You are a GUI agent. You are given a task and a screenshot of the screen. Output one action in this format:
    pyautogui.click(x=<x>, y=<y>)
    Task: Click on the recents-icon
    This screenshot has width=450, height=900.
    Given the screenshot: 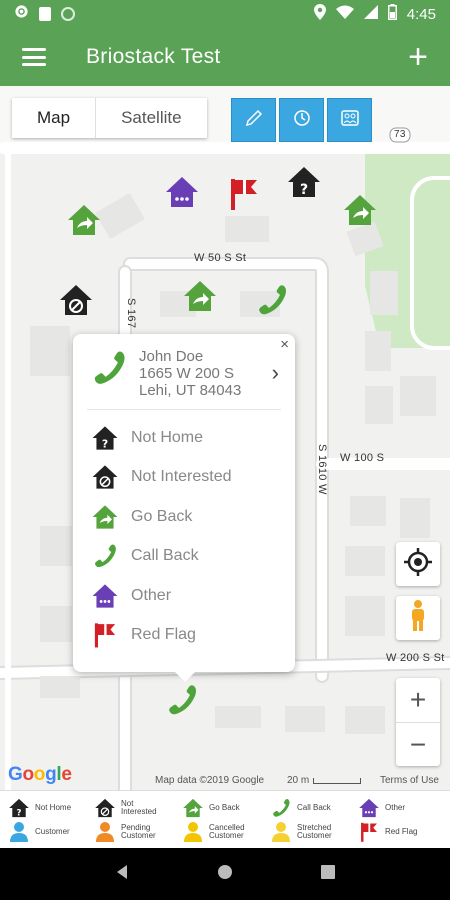 What is the action you would take?
    pyautogui.click(x=328, y=874)
    